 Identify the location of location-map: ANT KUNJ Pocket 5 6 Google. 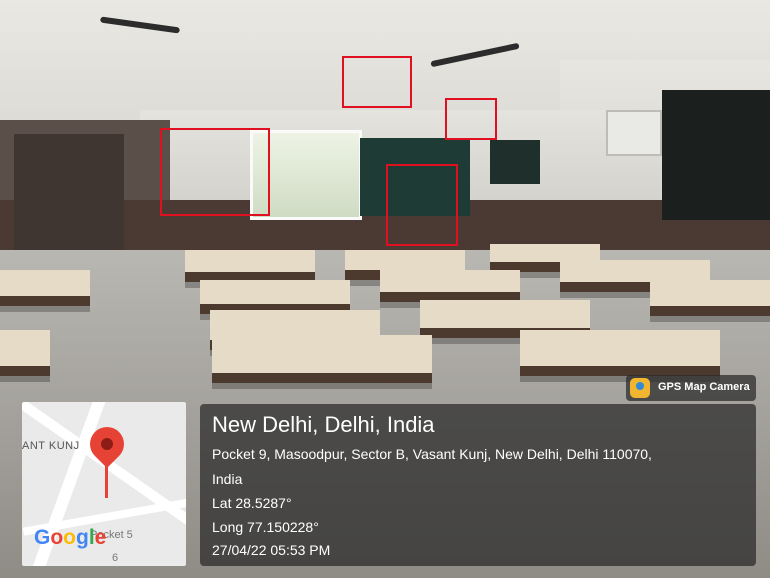
(104, 484).